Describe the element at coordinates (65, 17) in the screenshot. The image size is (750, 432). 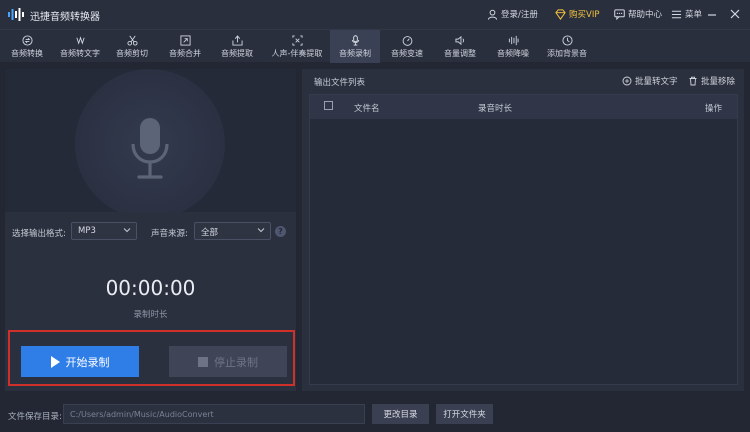
I see `app-title: 迅捷音频转换器` at that location.